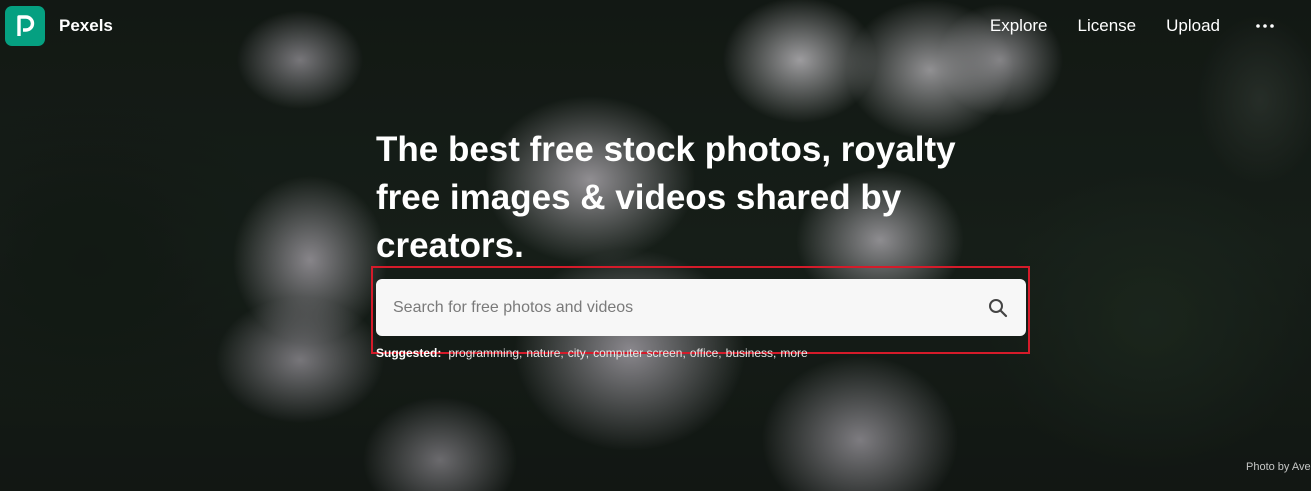 This screenshot has height=491, width=1311. Describe the element at coordinates (1019, 26) in the screenshot. I see `nav-link-explore: Explore` at that location.